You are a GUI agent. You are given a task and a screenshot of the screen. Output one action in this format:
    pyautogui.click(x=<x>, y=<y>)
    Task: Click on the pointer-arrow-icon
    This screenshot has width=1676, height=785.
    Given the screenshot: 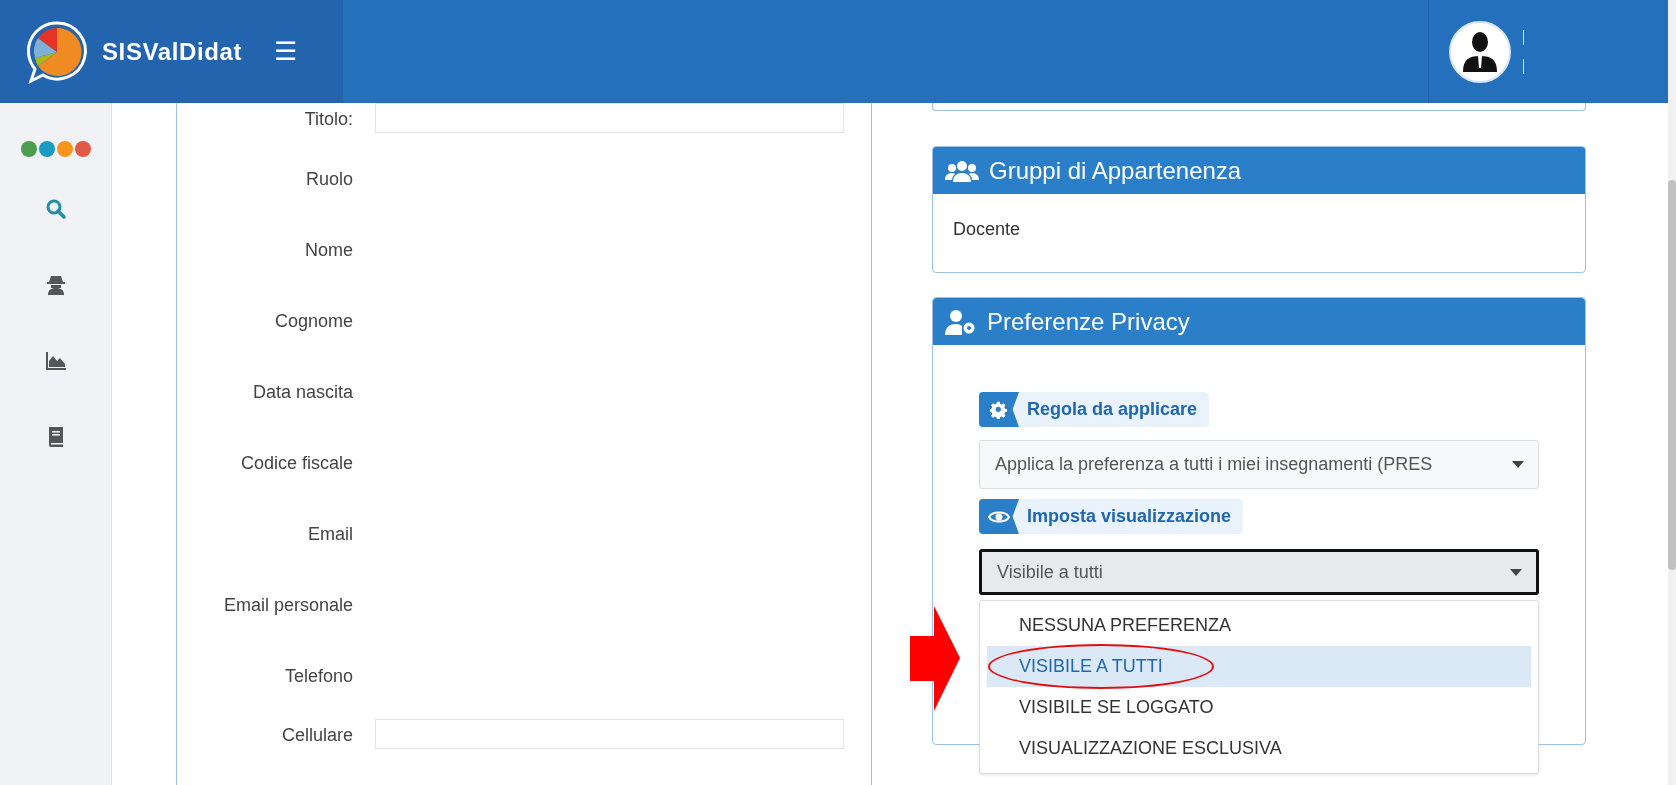 What is the action you would take?
    pyautogui.click(x=935, y=658)
    